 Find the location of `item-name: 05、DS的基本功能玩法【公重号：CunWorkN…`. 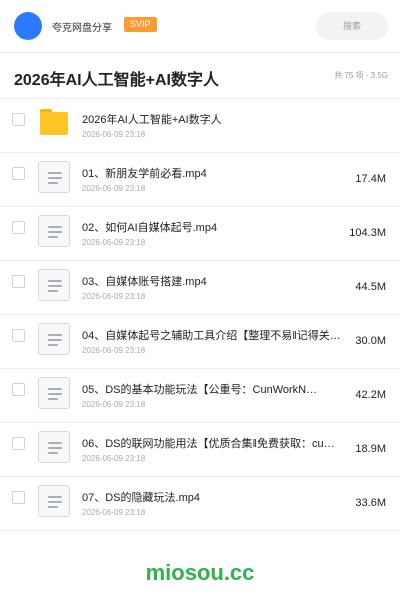

item-name: 05、DS的基本功能玩法【公重号：CunWorkN… is located at coordinates (200, 390).